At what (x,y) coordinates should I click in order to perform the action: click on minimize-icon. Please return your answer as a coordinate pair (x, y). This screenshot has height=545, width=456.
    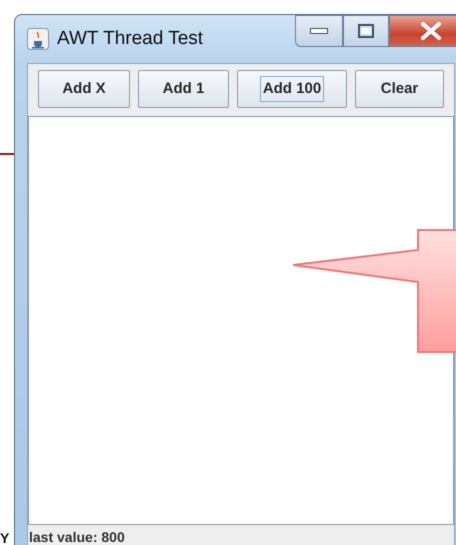
    Looking at the image, I should click on (319, 31).